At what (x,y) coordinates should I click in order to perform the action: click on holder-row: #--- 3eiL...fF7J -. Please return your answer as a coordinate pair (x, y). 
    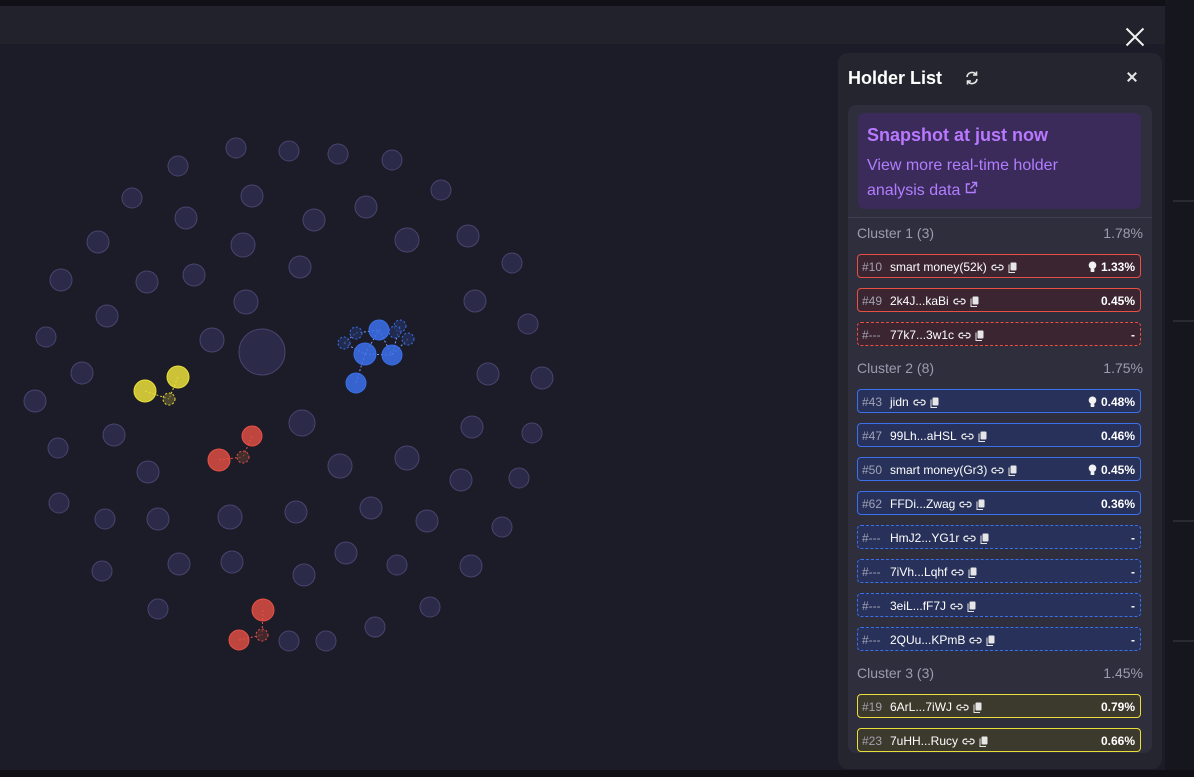
    Looking at the image, I should click on (999, 605).